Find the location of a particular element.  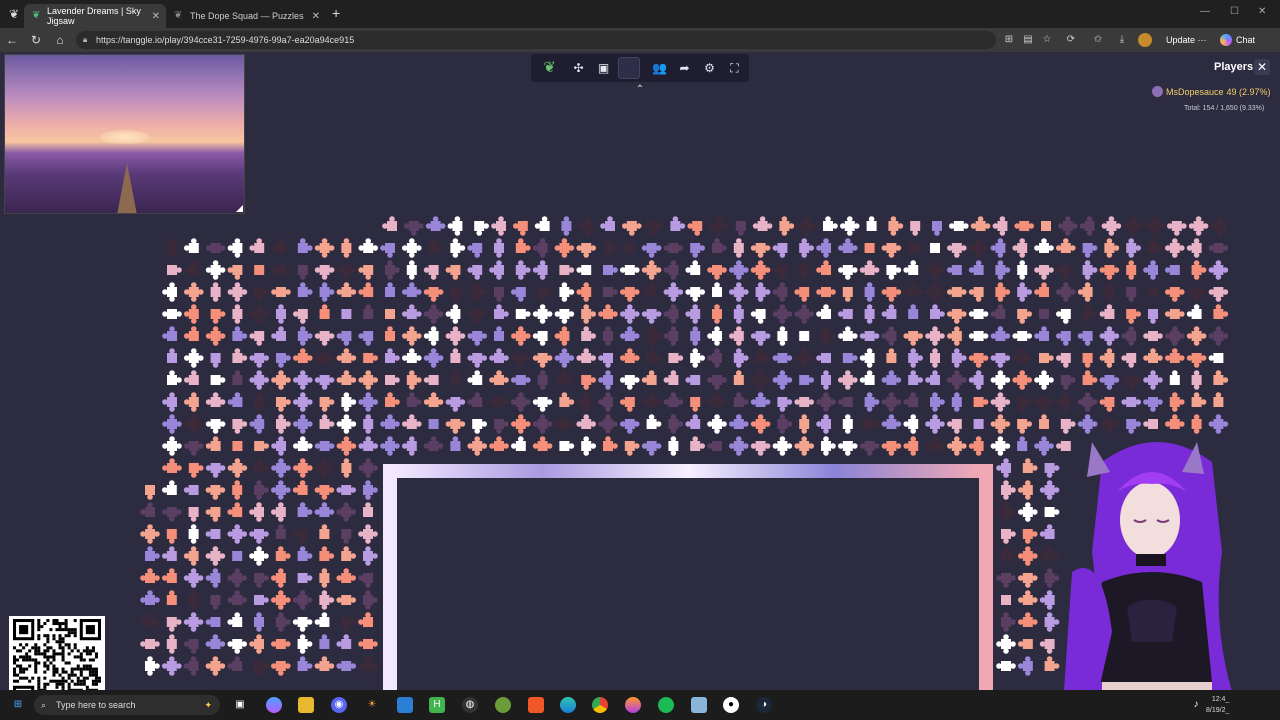

minimize-icon: — is located at coordinates (1205, 11).